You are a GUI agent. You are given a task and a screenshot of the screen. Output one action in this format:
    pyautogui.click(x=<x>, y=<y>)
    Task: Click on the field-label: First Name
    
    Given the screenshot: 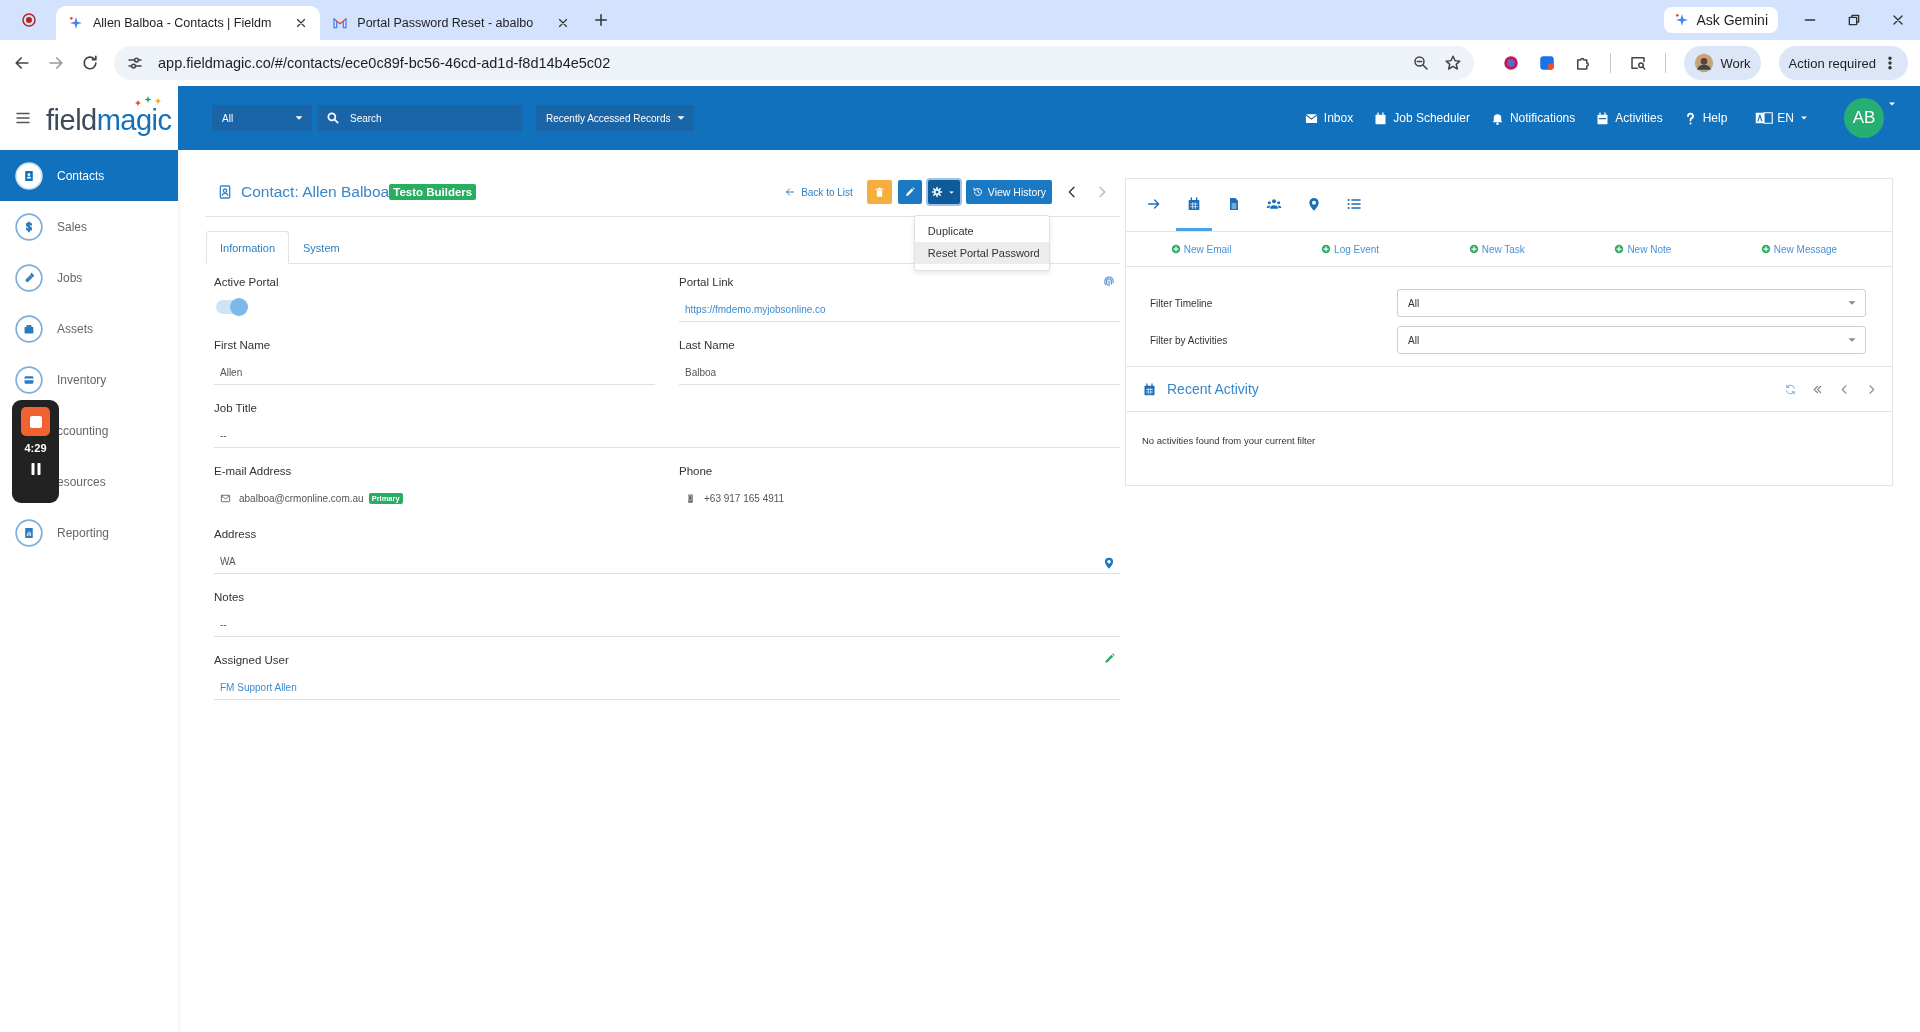 What is the action you would take?
    pyautogui.click(x=242, y=345)
    